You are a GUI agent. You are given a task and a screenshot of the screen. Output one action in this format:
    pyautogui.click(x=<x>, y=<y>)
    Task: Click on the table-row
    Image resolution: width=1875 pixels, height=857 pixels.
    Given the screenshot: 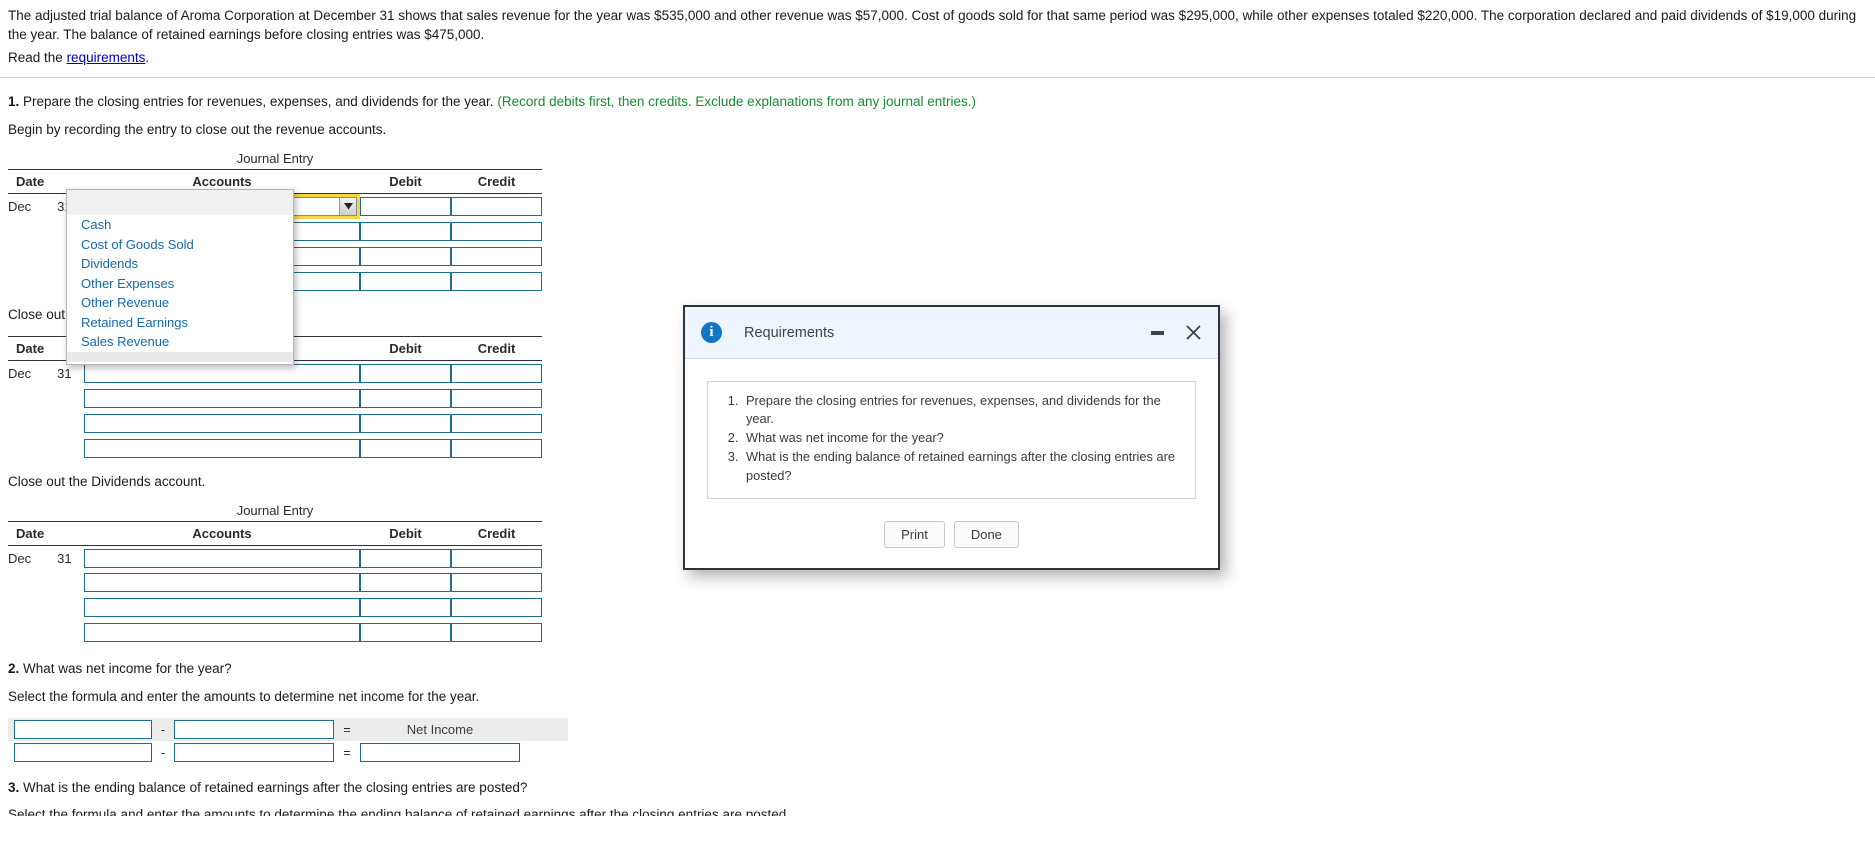 What is the action you would take?
    pyautogui.click(x=275, y=423)
    